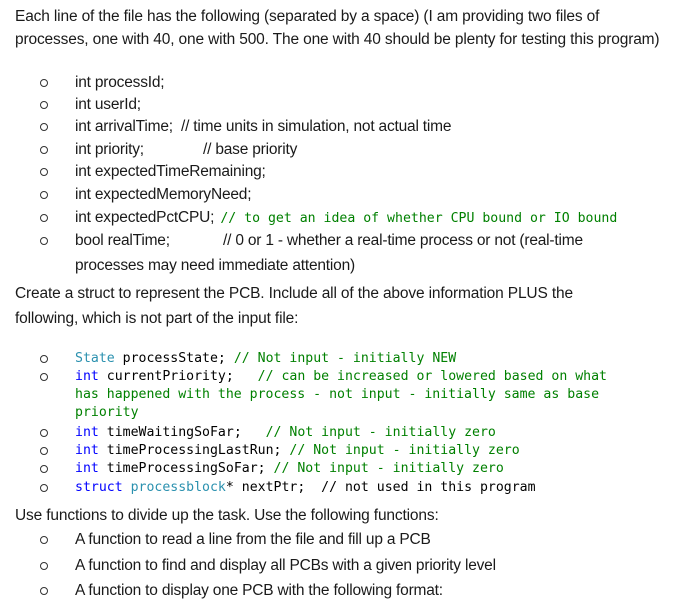 This screenshot has width=678, height=602. What do you see at coordinates (107, 412) in the screenshot?
I see `comment-continuation: priority` at bounding box center [107, 412].